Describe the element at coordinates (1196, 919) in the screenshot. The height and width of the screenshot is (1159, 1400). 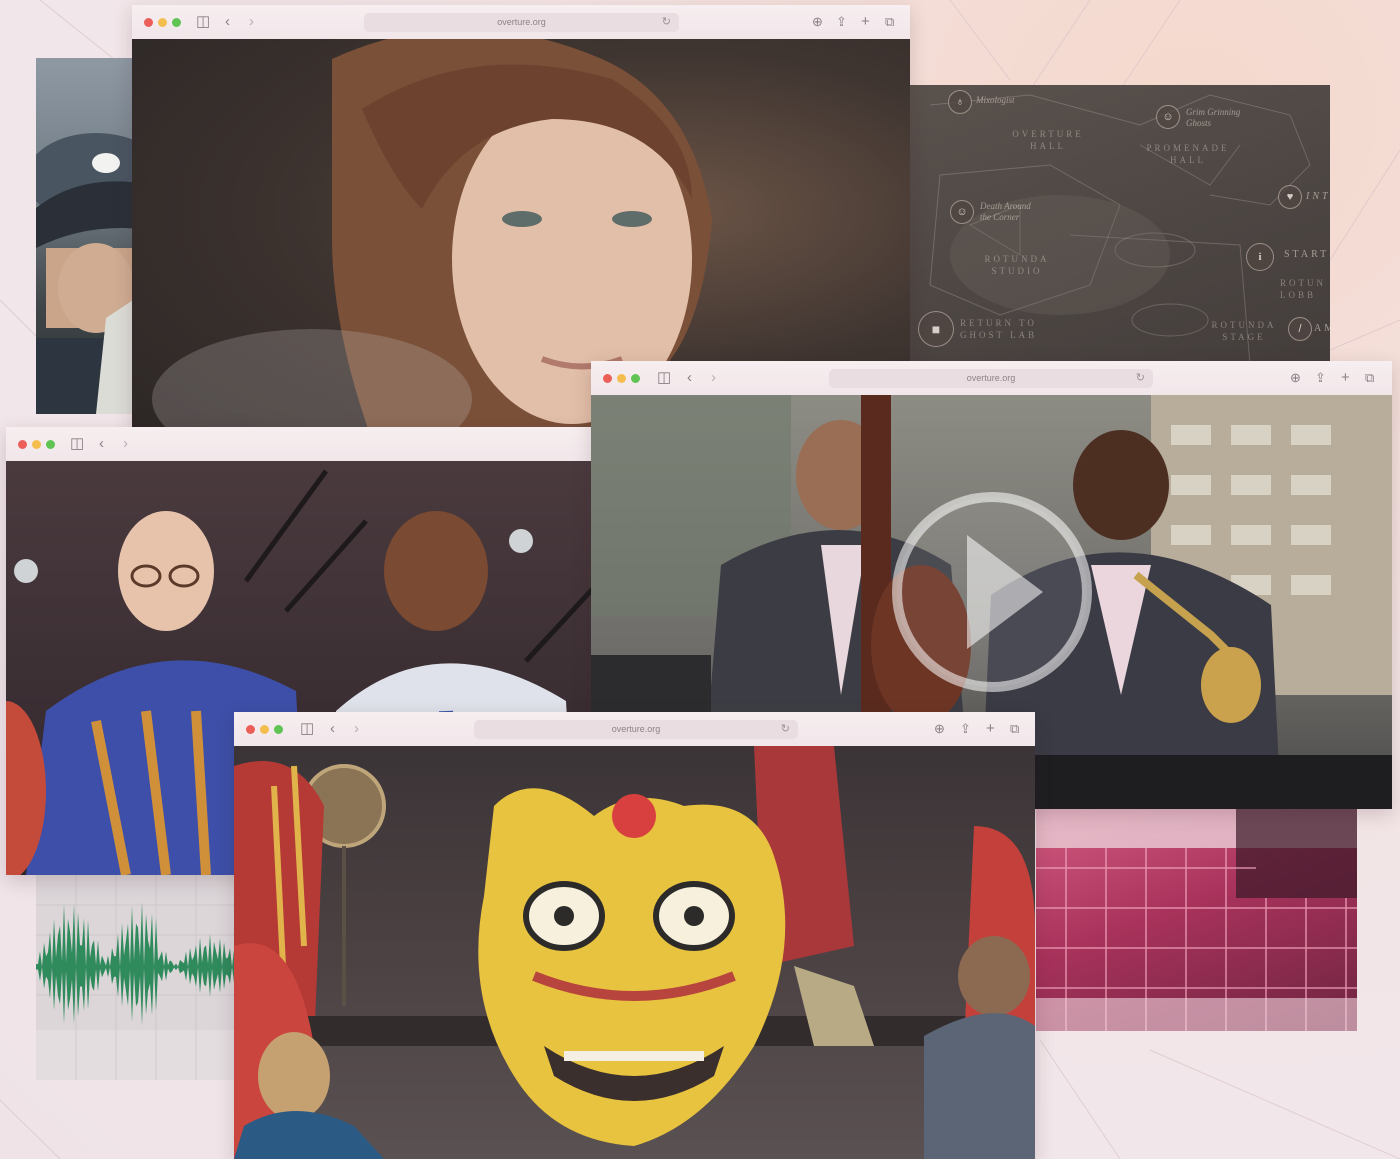
I see `building-photo` at that location.